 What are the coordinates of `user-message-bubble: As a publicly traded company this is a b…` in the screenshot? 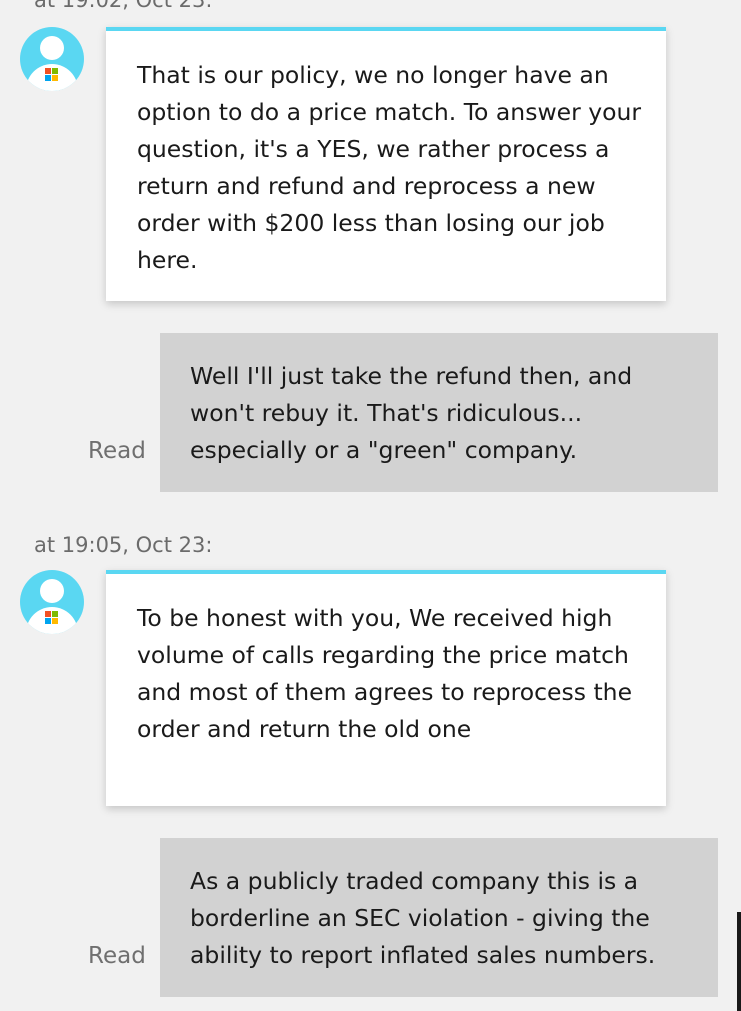 It's located at (439, 917).